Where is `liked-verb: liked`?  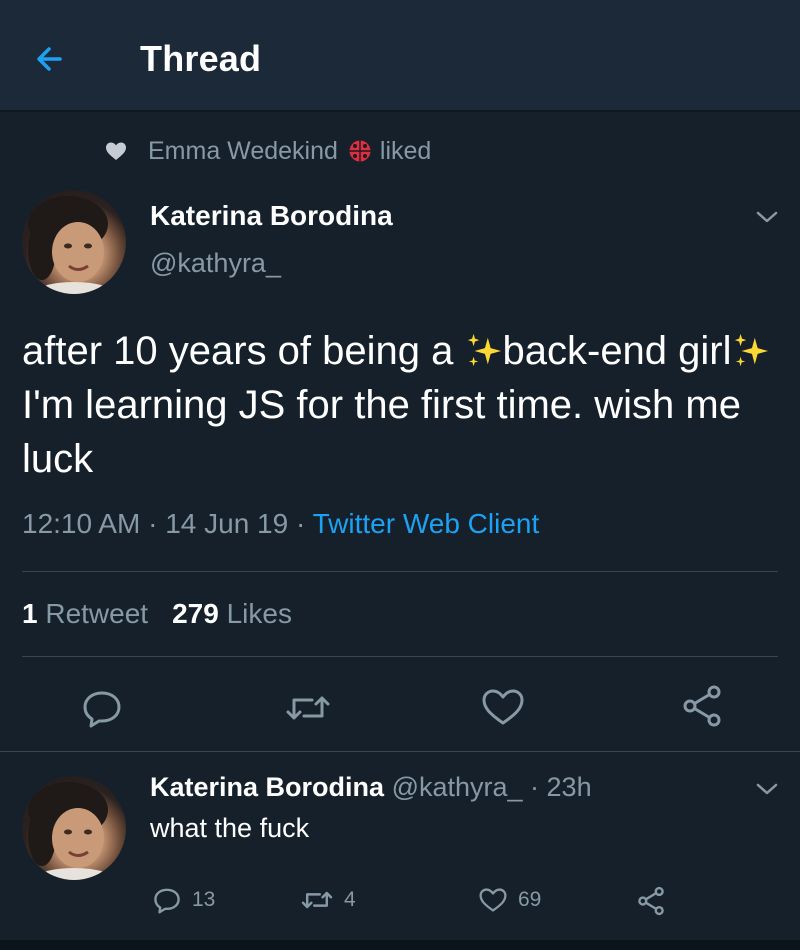 liked-verb: liked is located at coordinates (405, 150).